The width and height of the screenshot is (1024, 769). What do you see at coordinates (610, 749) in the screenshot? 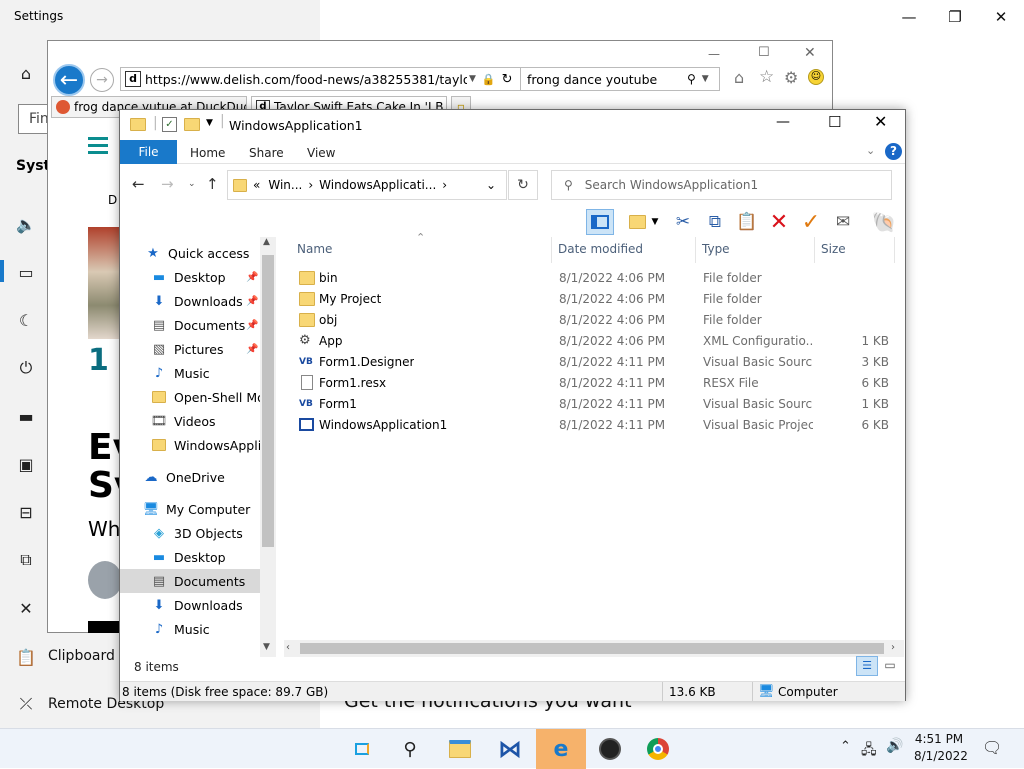
I see `obs-icon` at bounding box center [610, 749].